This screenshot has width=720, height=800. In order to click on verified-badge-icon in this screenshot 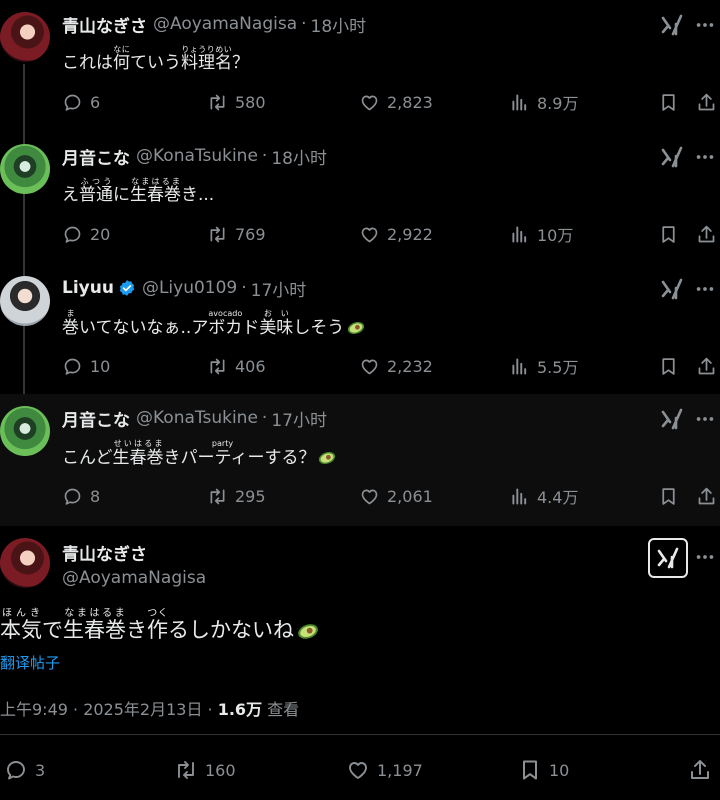, I will do `click(127, 288)`.